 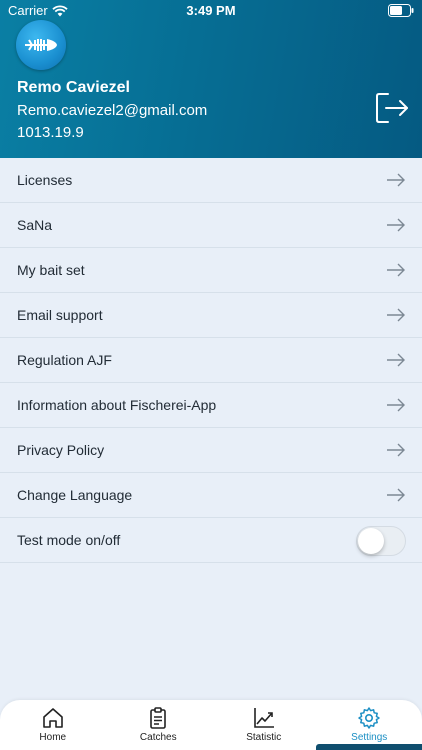 What do you see at coordinates (371, 541) in the screenshot?
I see `toggle-knob` at bounding box center [371, 541].